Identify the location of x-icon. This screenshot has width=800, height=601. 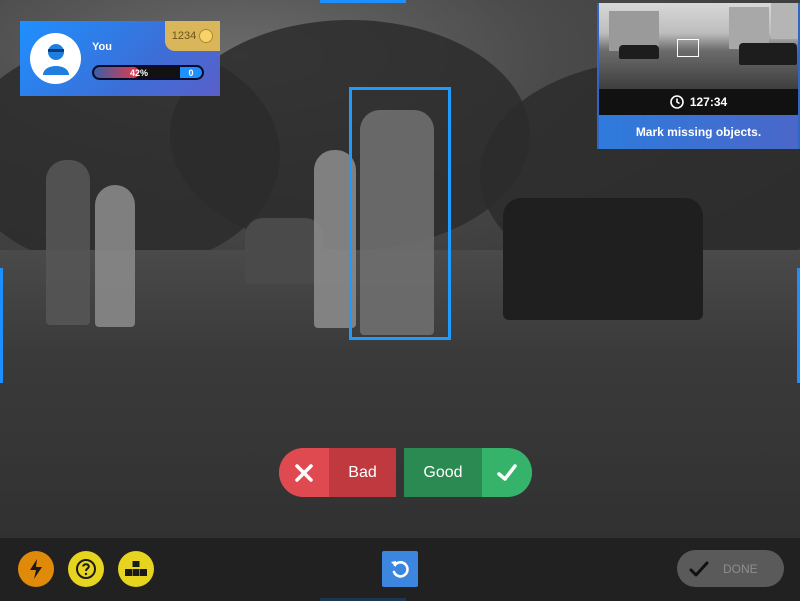
(304, 472).